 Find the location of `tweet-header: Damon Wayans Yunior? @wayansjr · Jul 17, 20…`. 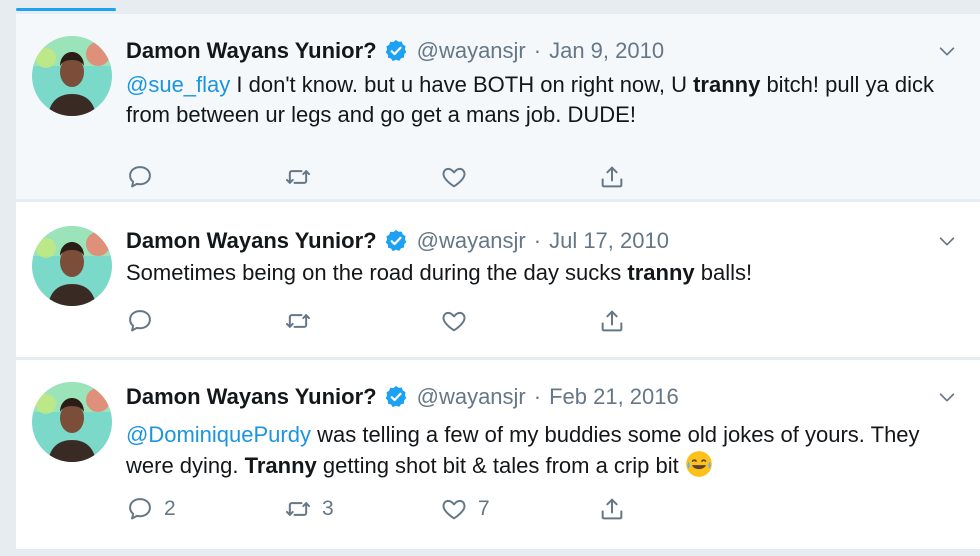

tweet-header: Damon Wayans Yunior? @wayansjr · Jul 17, 20… is located at coordinates (397, 241).